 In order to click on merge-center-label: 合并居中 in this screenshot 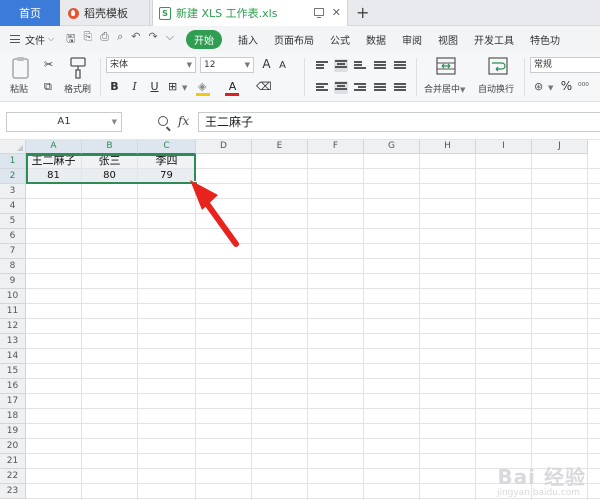, I will do `click(442, 90)`.